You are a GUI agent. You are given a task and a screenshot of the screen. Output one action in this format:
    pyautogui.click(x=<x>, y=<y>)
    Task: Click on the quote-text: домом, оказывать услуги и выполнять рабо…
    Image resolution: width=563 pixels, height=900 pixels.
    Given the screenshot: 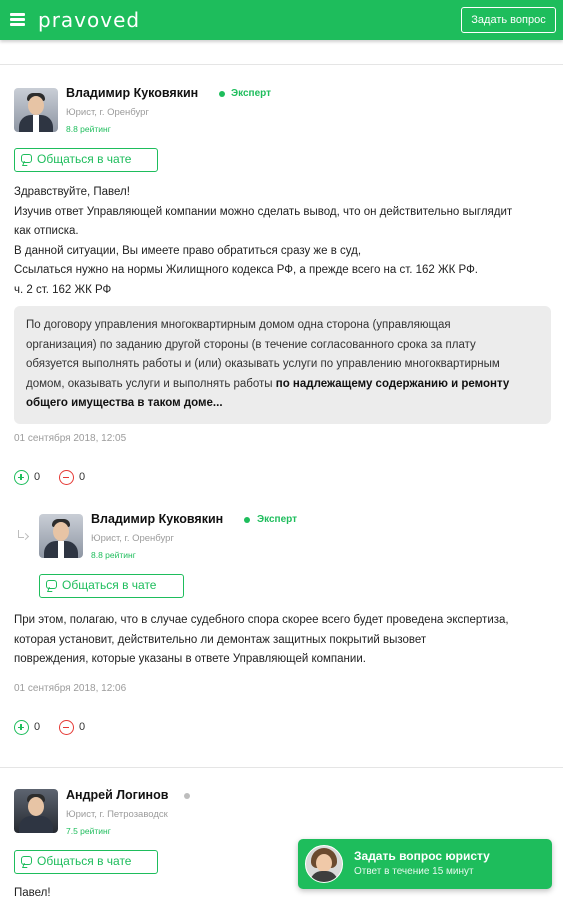 What is the action you would take?
    pyautogui.click(x=151, y=383)
    